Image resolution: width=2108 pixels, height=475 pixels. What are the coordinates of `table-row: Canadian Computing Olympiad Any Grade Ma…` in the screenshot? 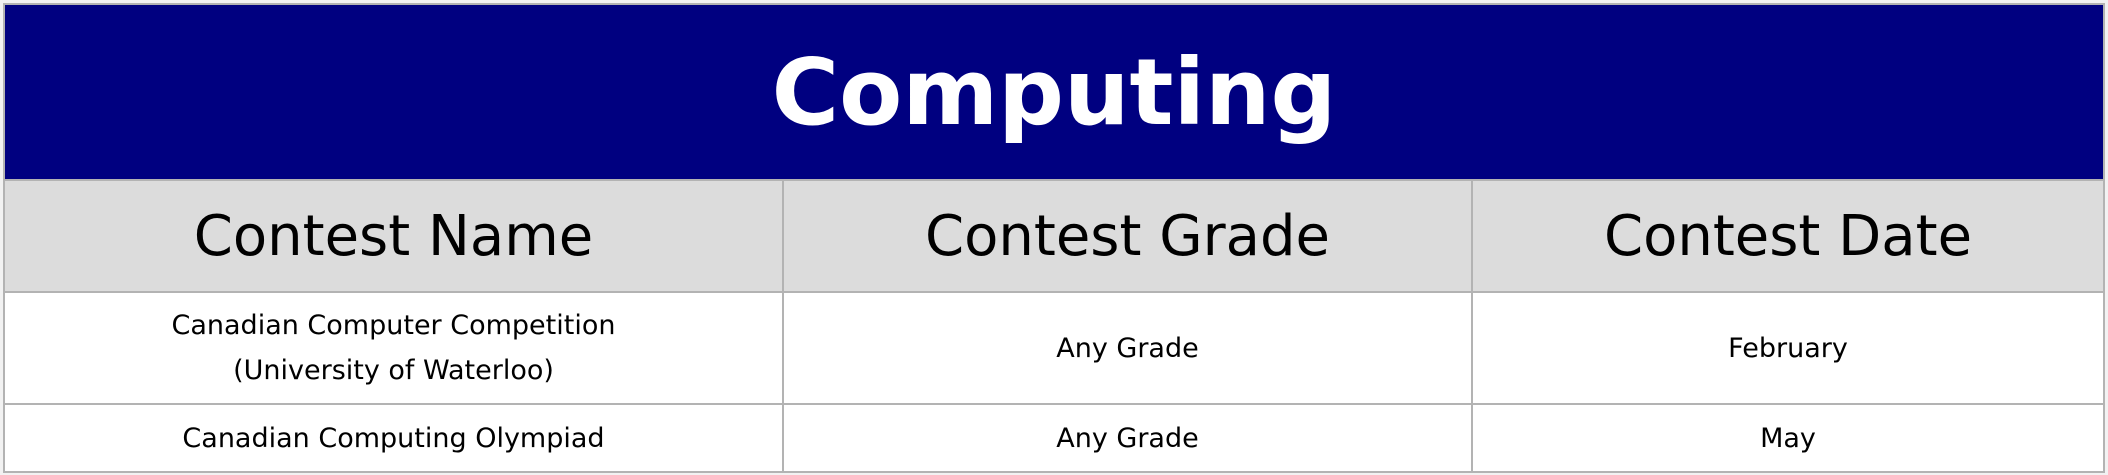 It's located at (1054, 438).